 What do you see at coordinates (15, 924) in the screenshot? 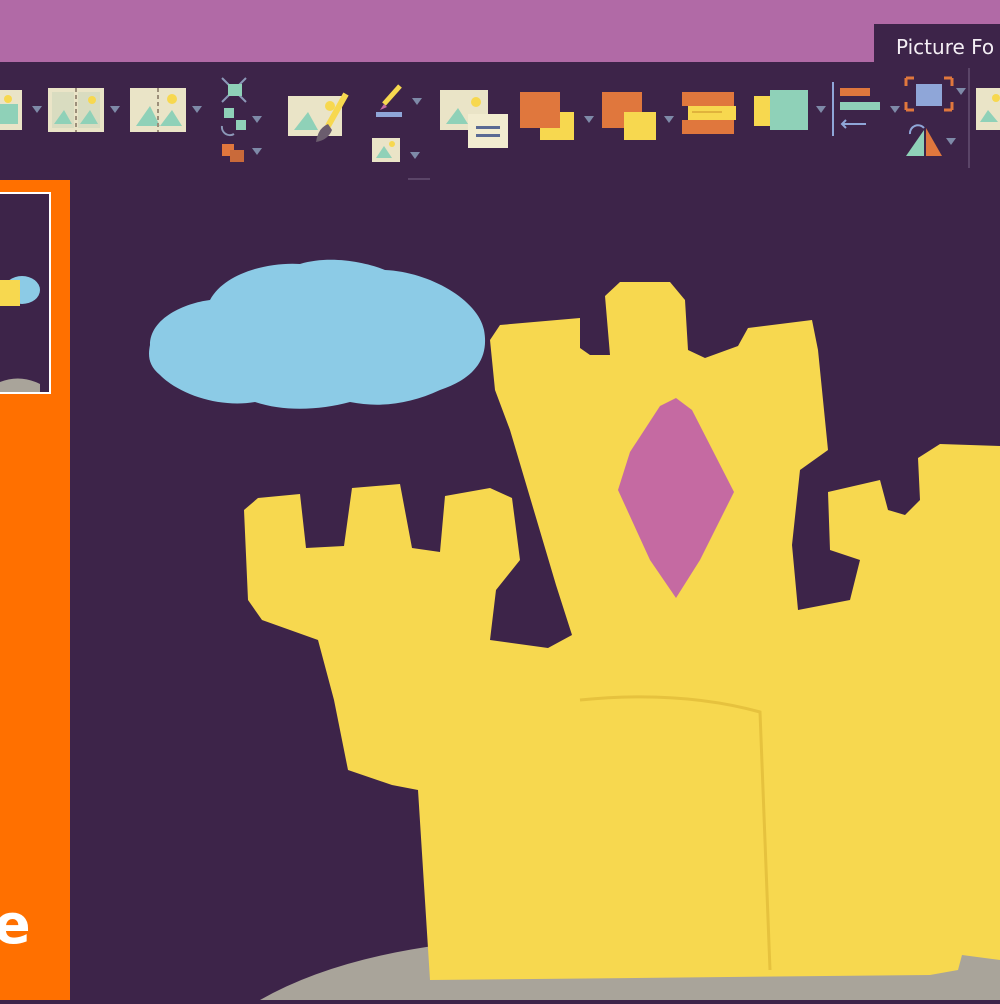
I see `slide-title-fragment: e` at bounding box center [15, 924].